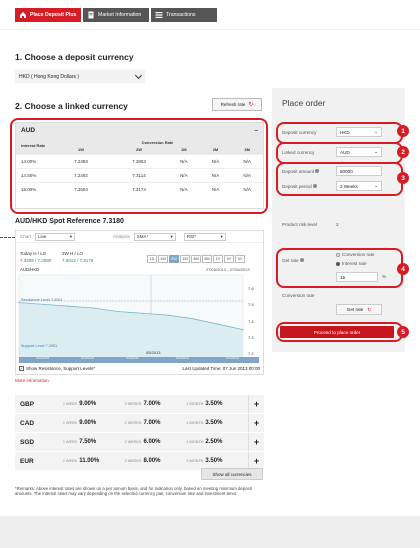  I want to click on rate-2w: 2 WEEKS 8.00%, so click(156, 461).